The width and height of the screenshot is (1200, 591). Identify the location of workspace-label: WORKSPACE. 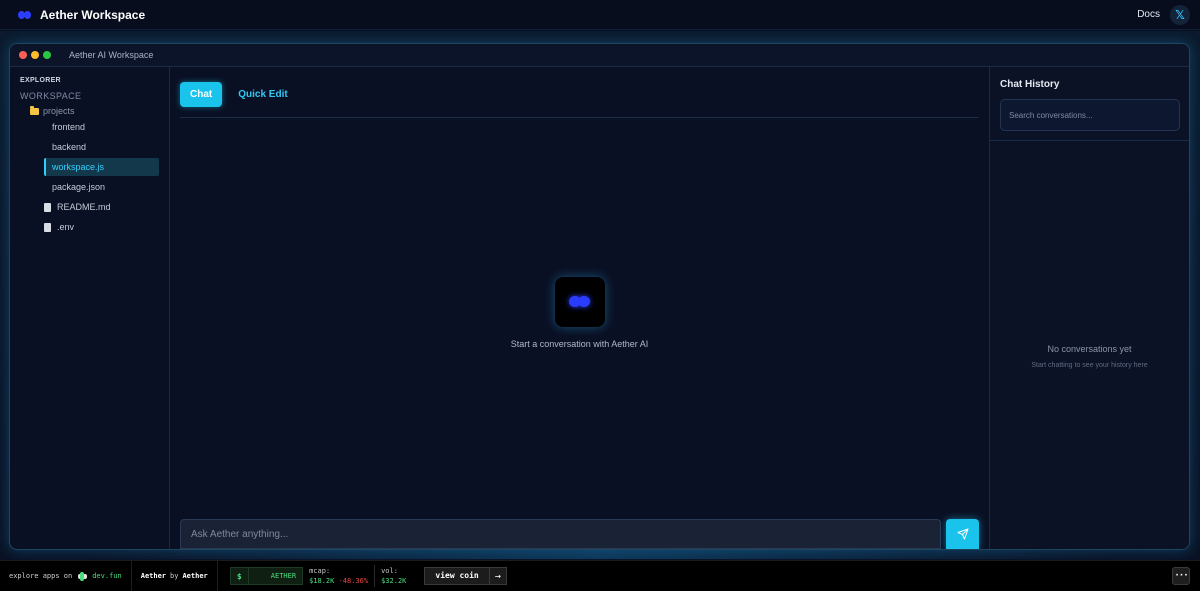
(51, 96).